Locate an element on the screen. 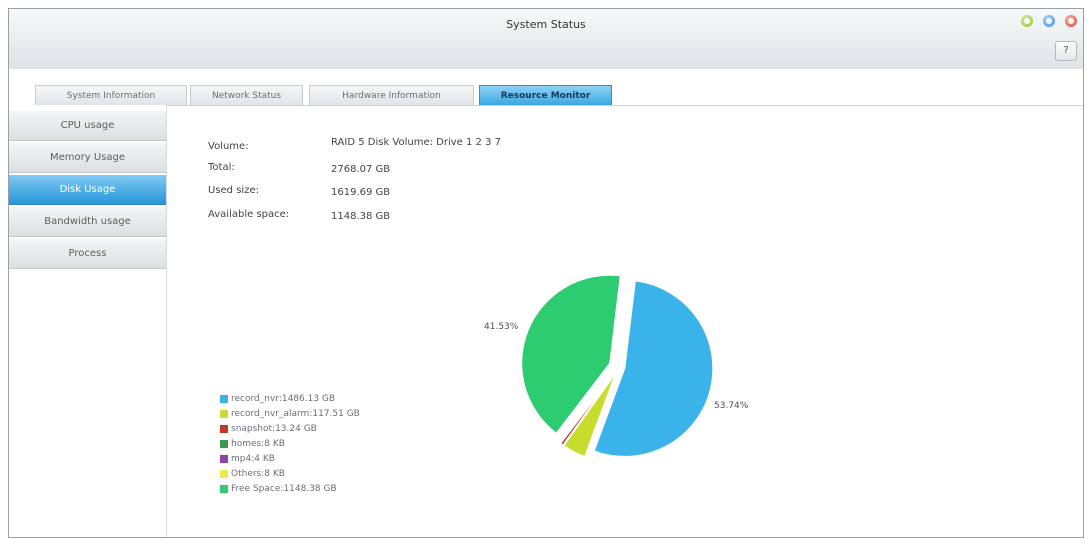 This screenshot has width=1092, height=543. disk-usage-pie-chart is located at coordinates (617, 366).